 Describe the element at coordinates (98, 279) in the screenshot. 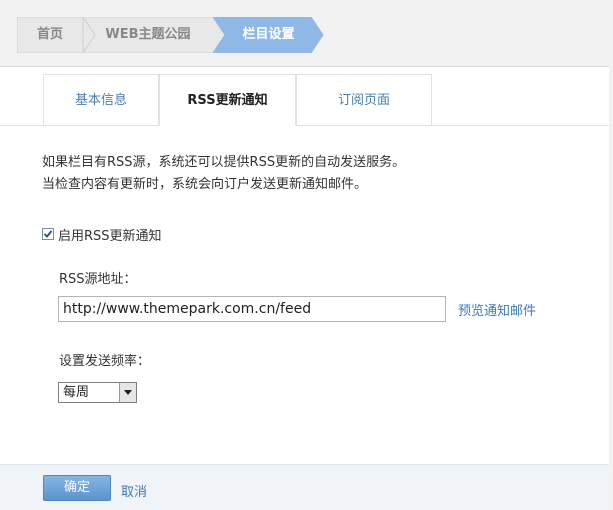

I see `rss-source-label: RSS源地址：` at that location.